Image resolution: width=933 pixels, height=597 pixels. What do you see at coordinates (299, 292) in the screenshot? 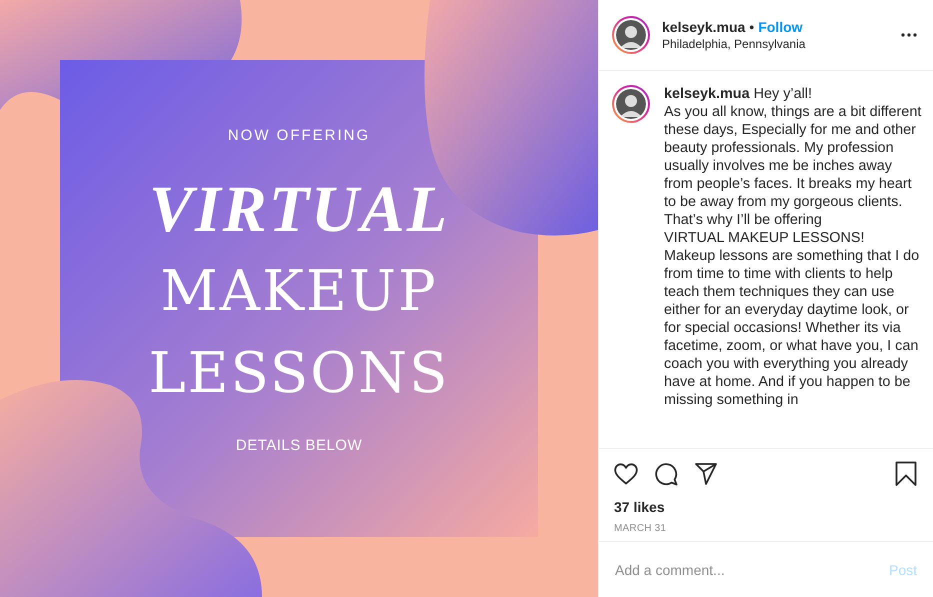
I see `graphic-title: MAKEUP` at bounding box center [299, 292].